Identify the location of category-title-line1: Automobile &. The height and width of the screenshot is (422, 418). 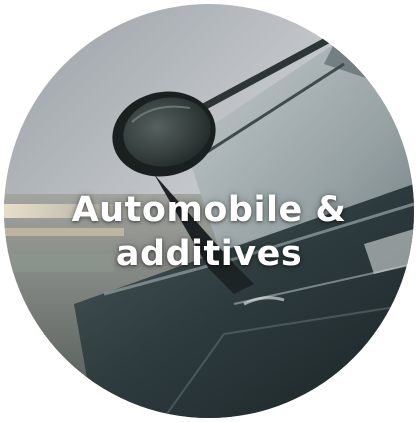
(209, 210).